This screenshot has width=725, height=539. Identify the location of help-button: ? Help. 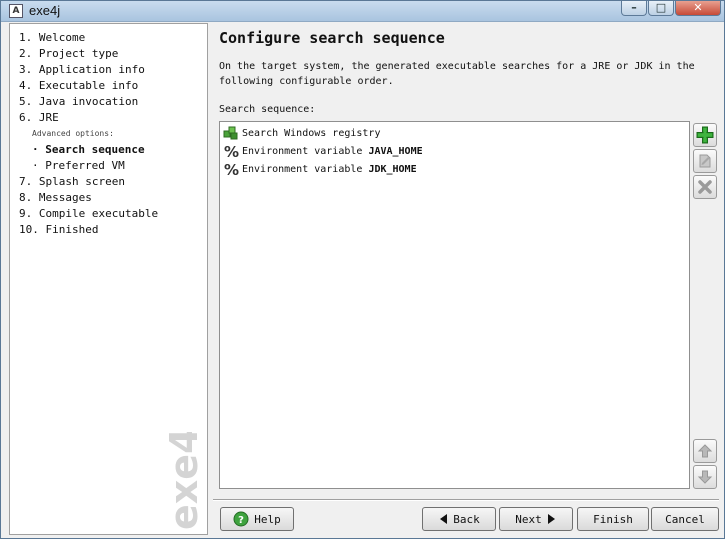
(257, 519).